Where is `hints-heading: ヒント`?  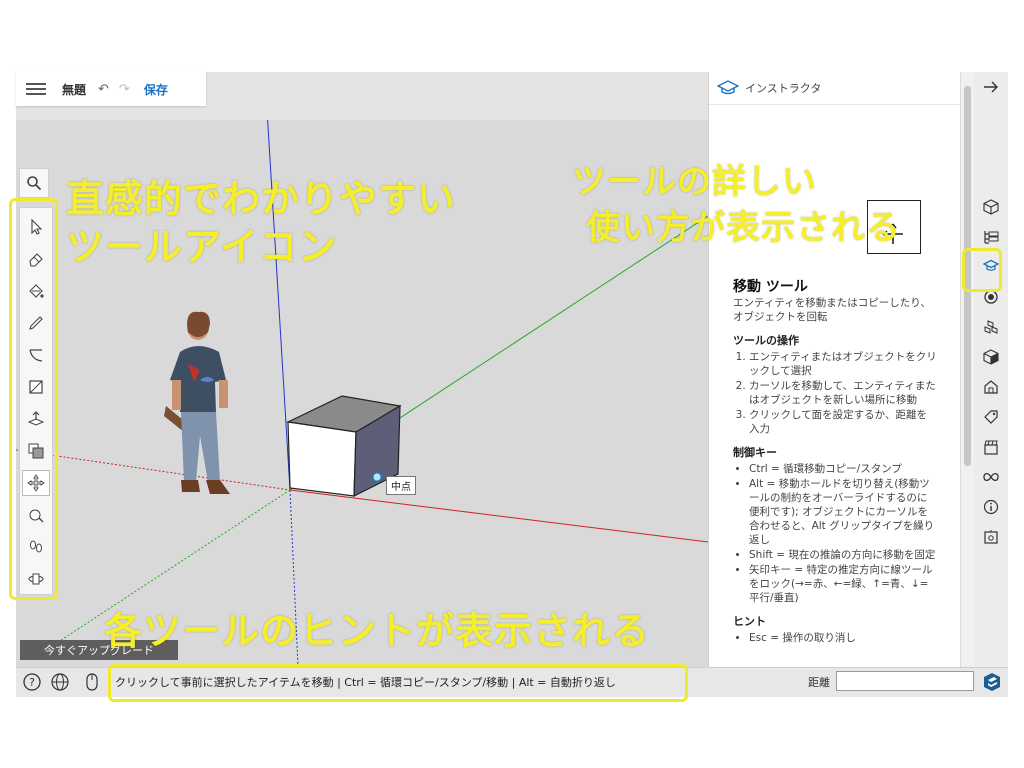 hints-heading: ヒント is located at coordinates (749, 621).